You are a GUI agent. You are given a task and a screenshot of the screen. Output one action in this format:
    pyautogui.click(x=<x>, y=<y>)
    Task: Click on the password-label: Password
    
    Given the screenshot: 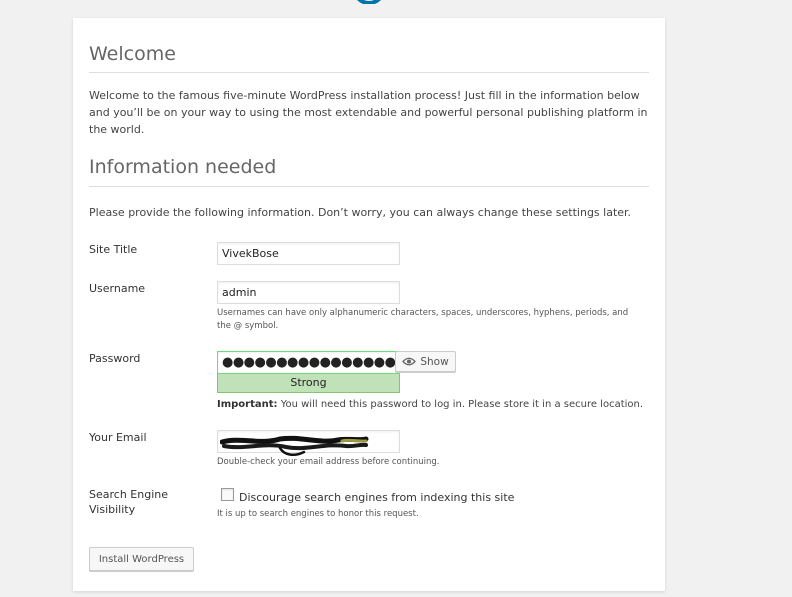 What is the action you would take?
    pyautogui.click(x=115, y=358)
    